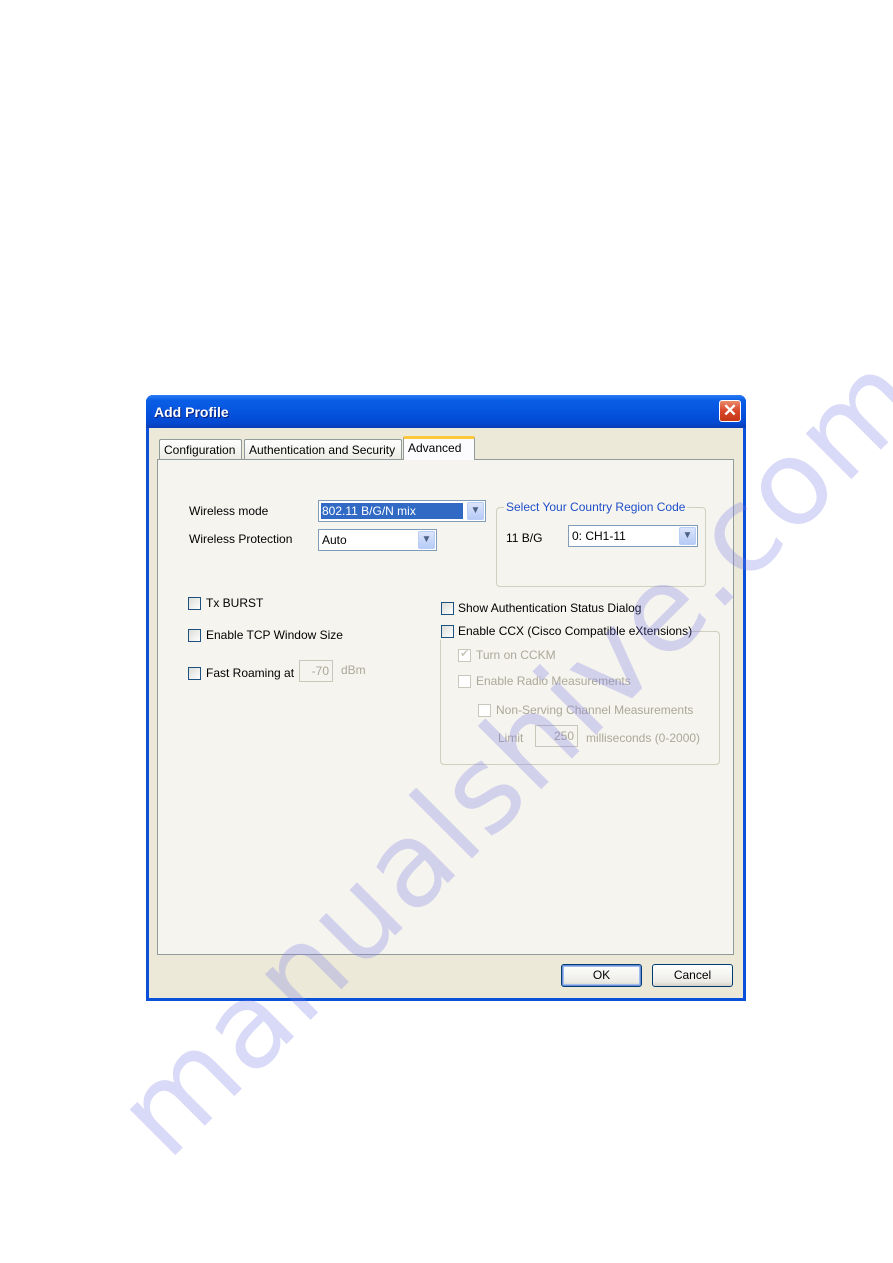 This screenshot has height=1263, width=893. Describe the element at coordinates (250, 673) in the screenshot. I see `fast-roaming-label: Fast Roaming at` at that location.